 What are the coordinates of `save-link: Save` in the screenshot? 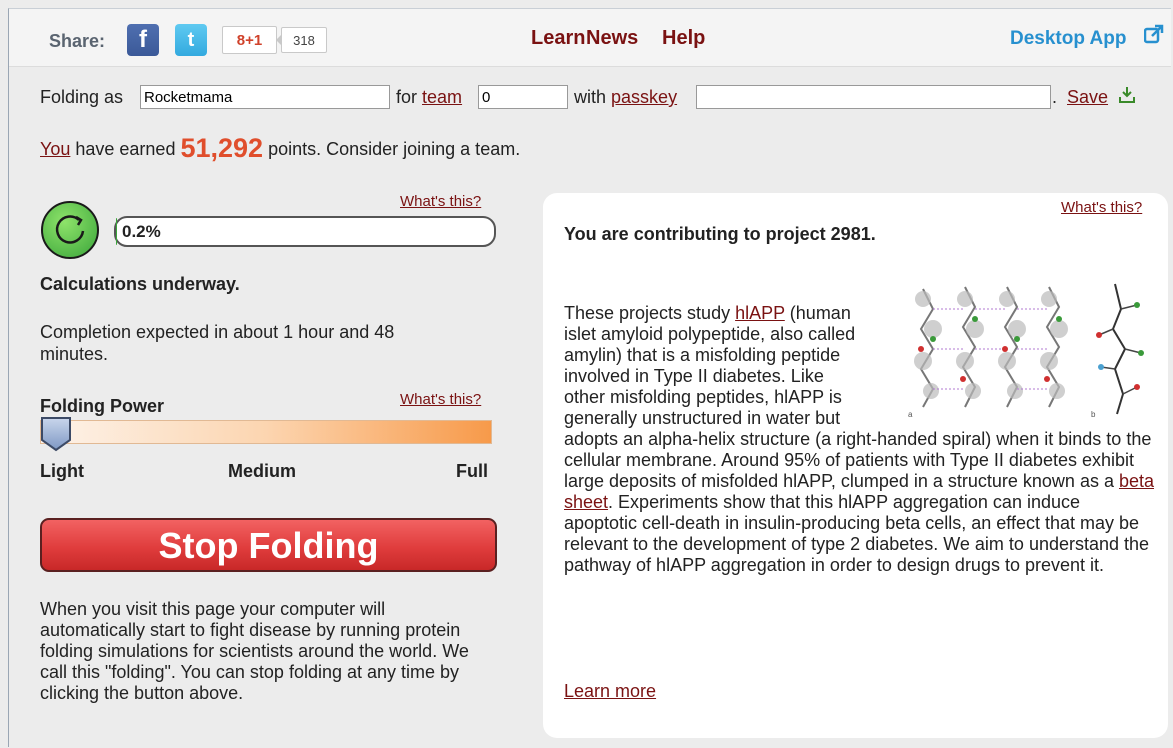 It's located at (1087, 97).